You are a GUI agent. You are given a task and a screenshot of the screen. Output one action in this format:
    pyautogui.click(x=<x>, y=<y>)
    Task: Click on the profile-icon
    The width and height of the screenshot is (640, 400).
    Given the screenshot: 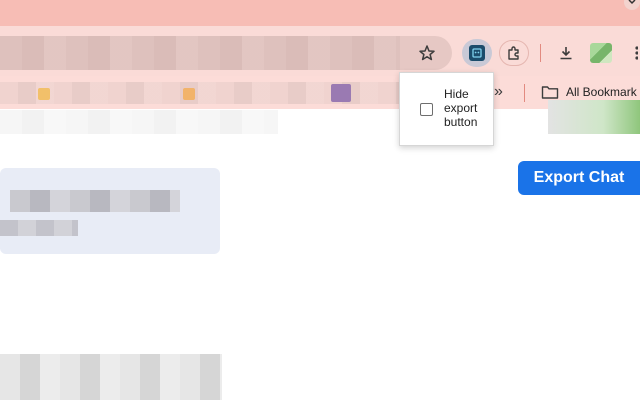 What is the action you would take?
    pyautogui.click(x=601, y=53)
    